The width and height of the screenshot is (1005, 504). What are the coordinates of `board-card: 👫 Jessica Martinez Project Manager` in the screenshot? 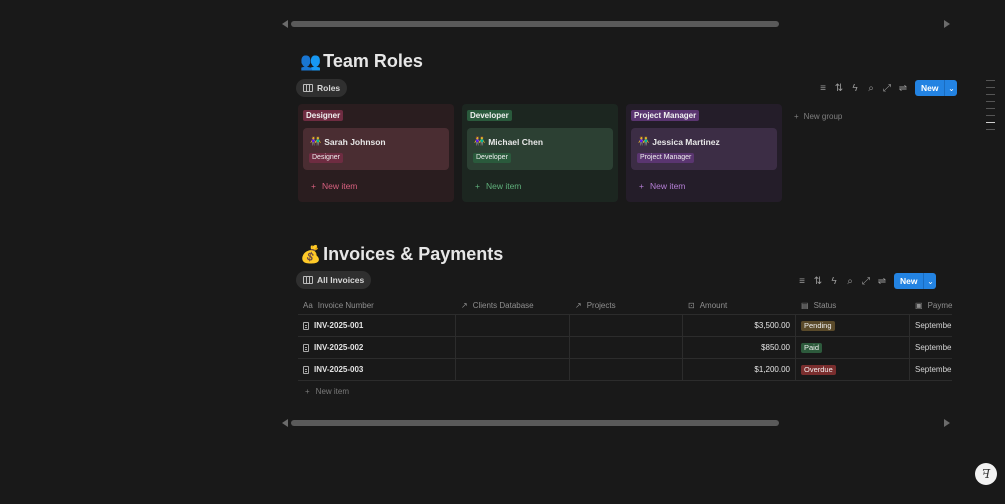 It's located at (704, 149).